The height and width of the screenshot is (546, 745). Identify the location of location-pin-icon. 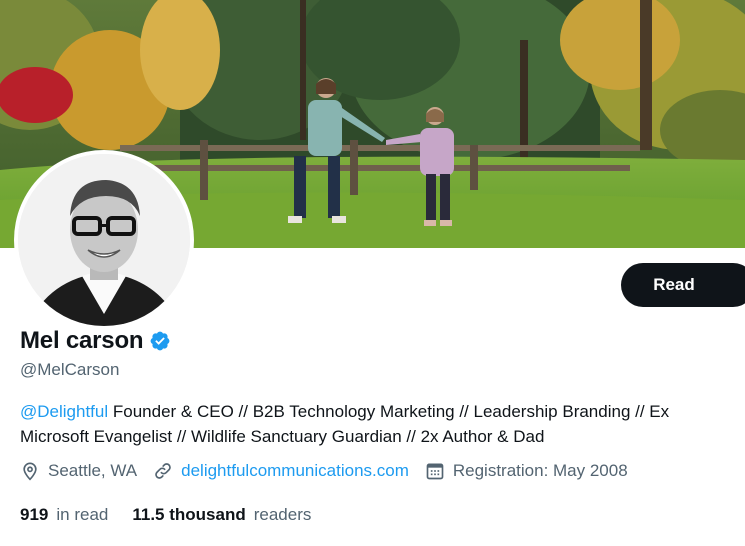
(30, 471).